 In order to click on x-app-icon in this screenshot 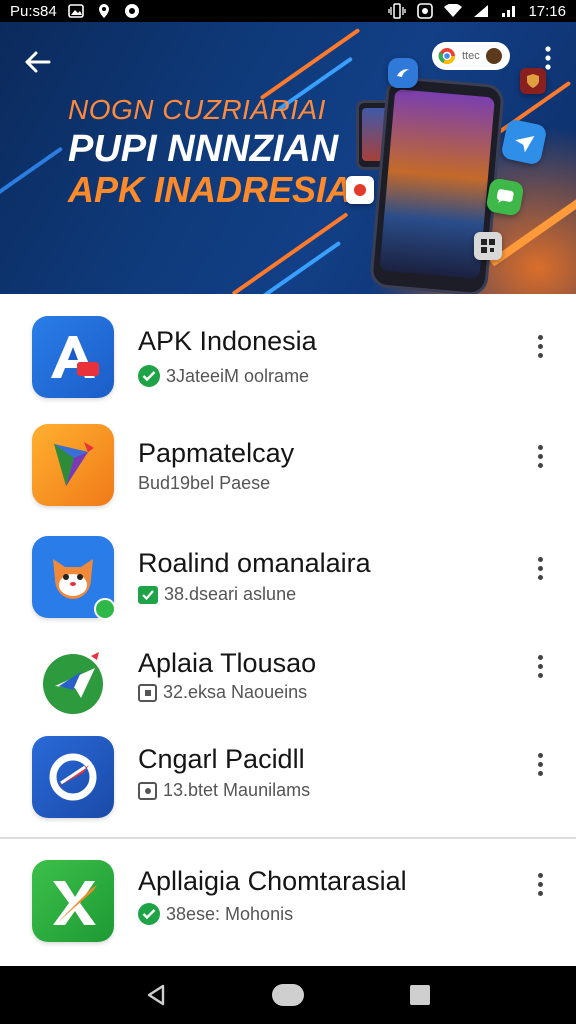, I will do `click(73, 901)`.